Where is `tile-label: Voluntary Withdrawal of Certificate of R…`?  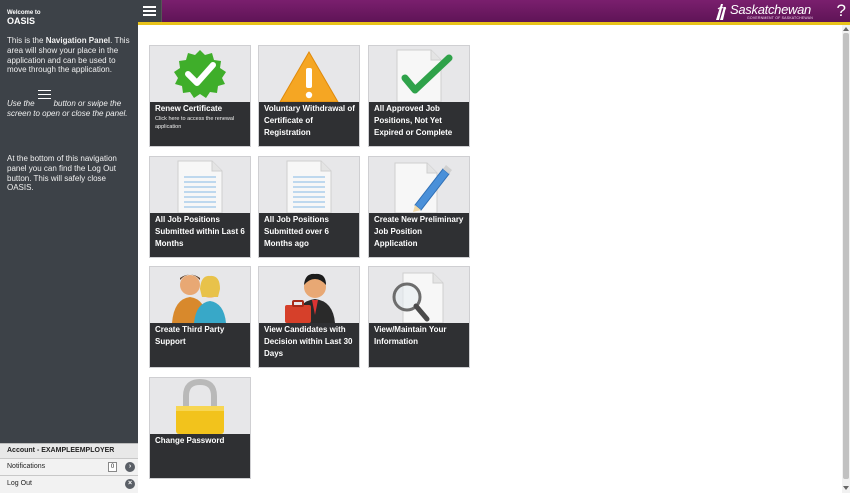 tile-label: Voluntary Withdrawal of Certificate of R… is located at coordinates (309, 124).